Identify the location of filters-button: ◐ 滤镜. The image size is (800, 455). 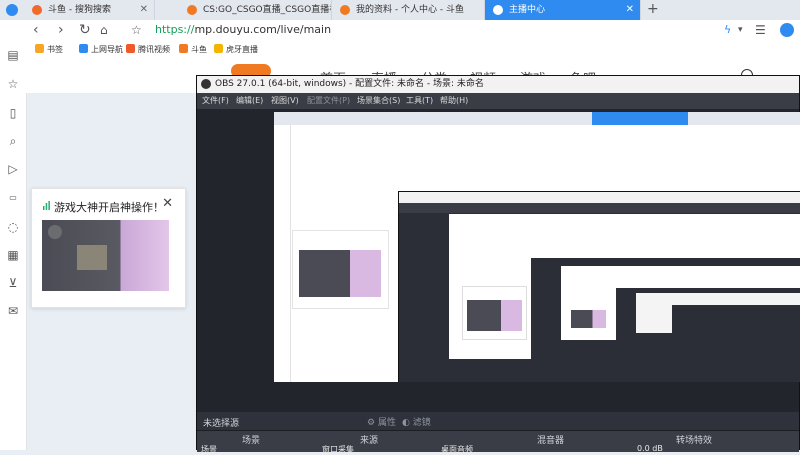
(416, 421).